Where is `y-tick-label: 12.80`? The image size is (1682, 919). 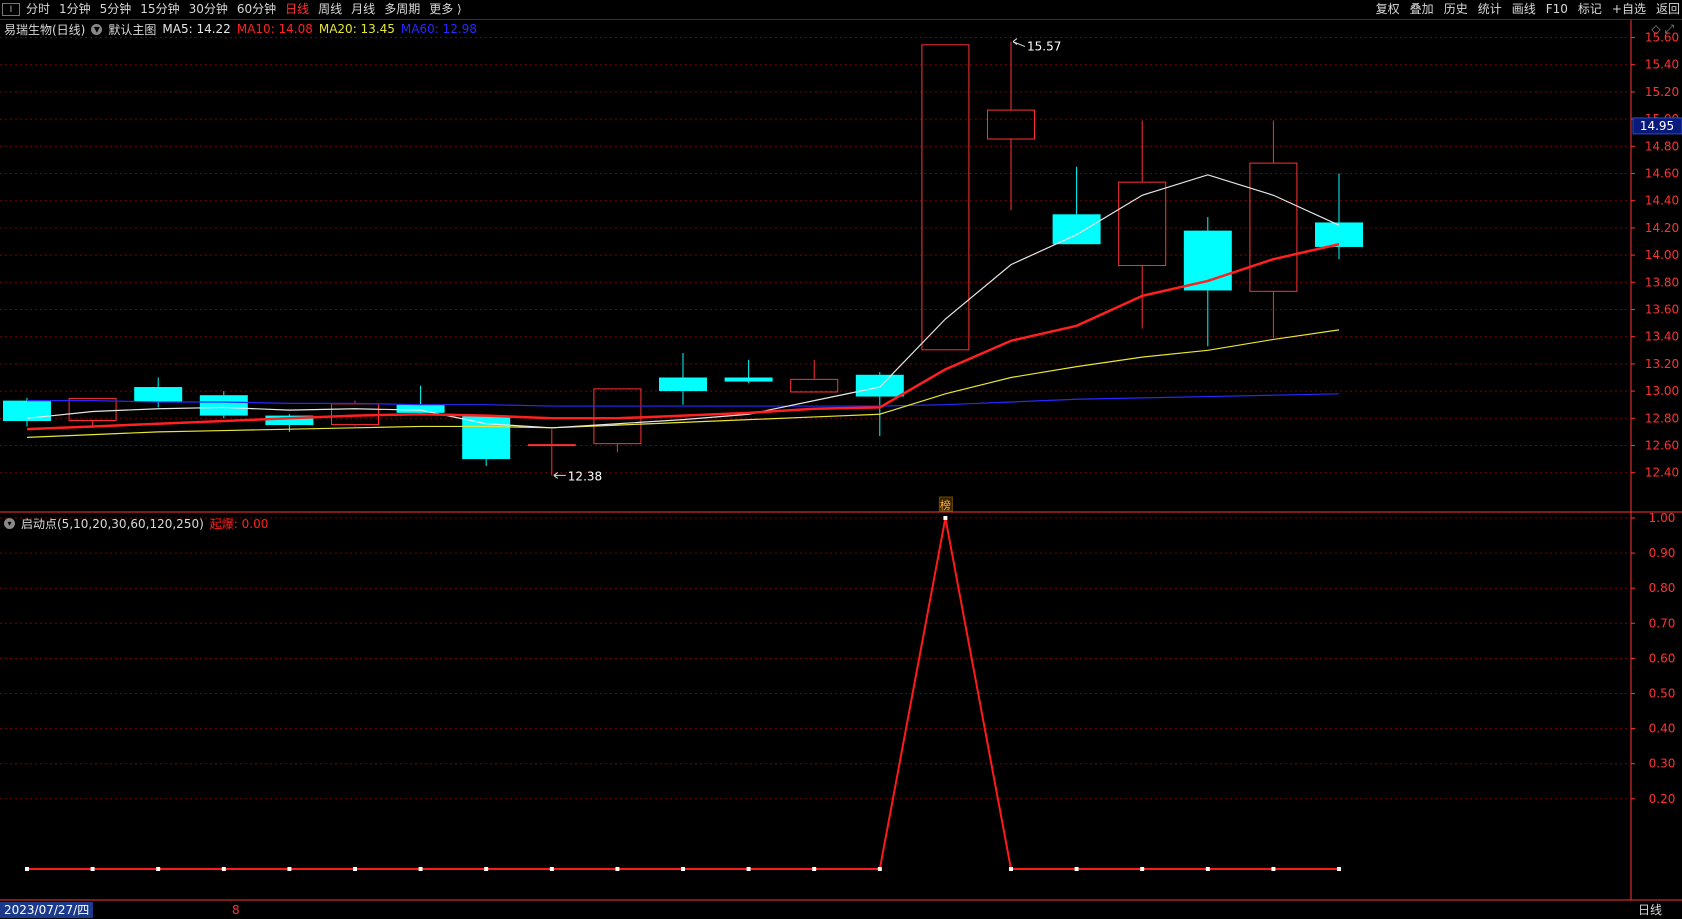 y-tick-label: 12.80 is located at coordinates (1662, 418).